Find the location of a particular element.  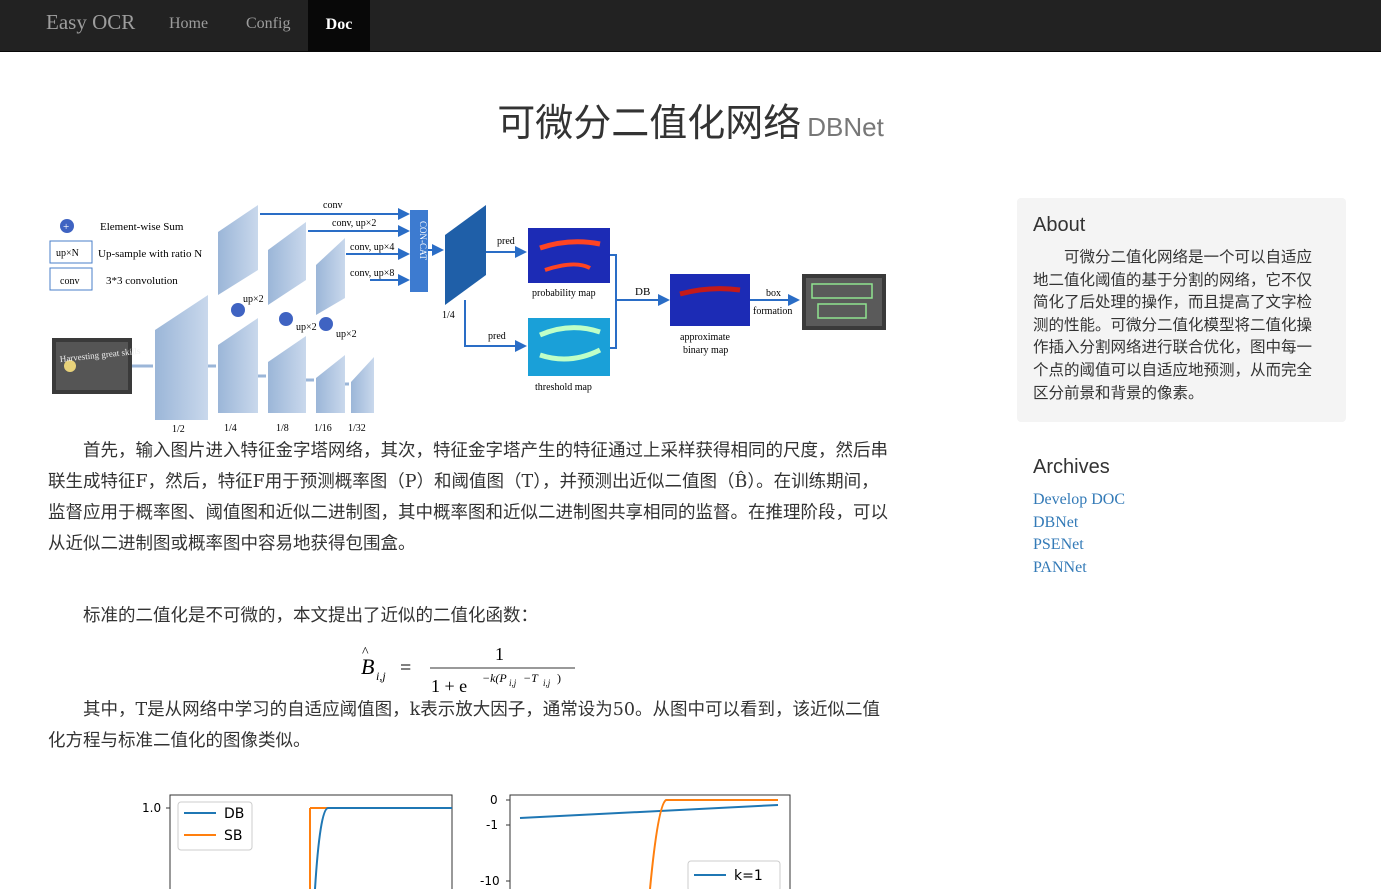

left-plot-db-line is located at coordinates (383, 848).